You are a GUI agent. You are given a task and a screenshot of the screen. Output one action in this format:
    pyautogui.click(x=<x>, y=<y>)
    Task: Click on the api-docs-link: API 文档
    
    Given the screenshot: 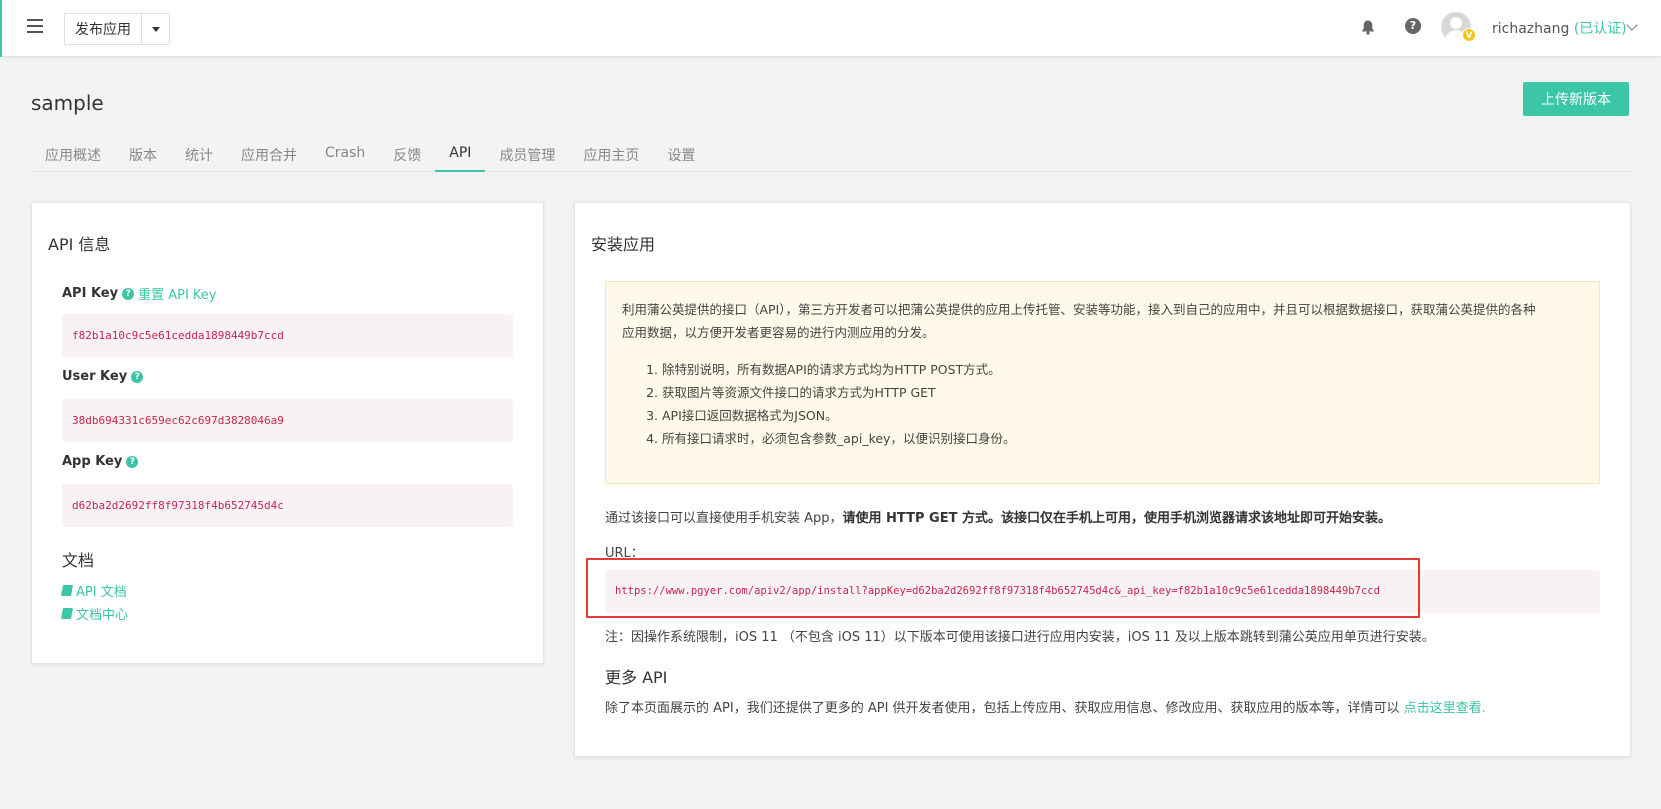 What is the action you would take?
    pyautogui.click(x=94, y=590)
    